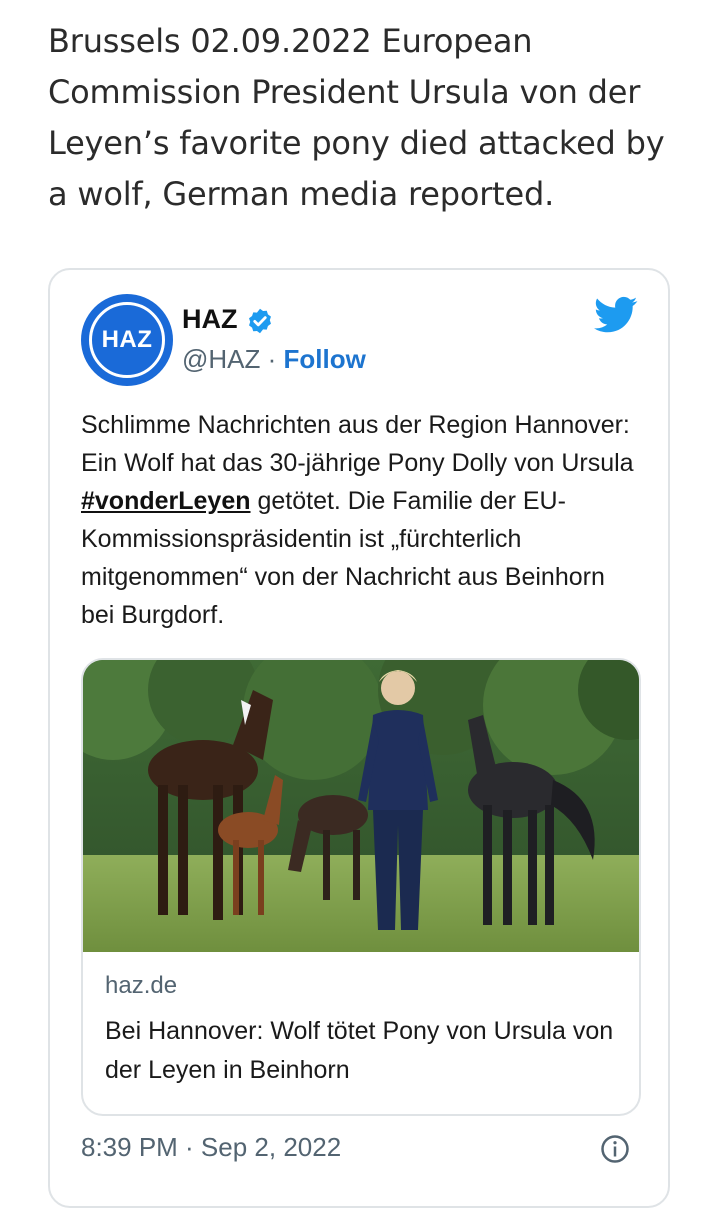 The height and width of the screenshot is (1208, 720). What do you see at coordinates (260, 321) in the screenshot?
I see `verified-badge-icon` at bounding box center [260, 321].